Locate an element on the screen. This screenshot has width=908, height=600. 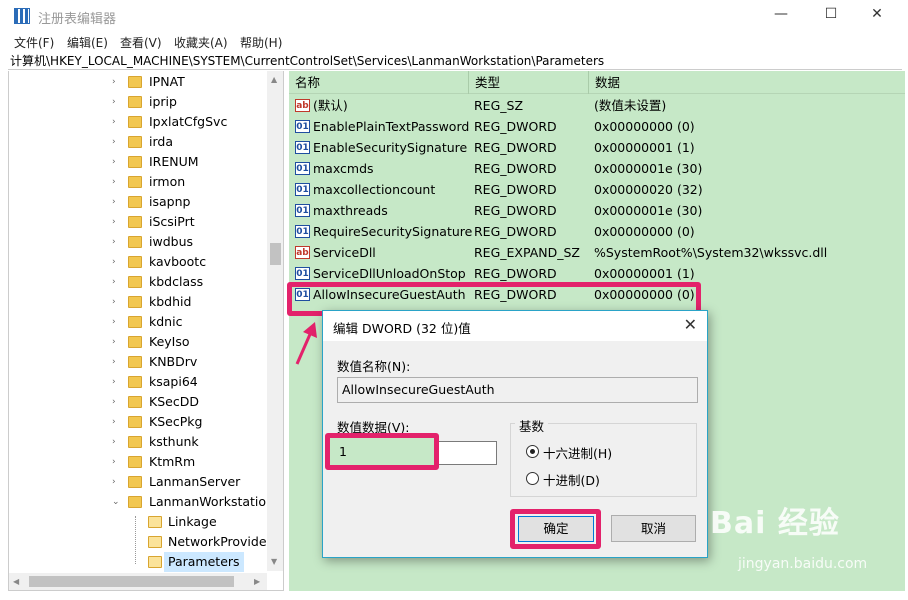
tree-node: › kdnic is located at coordinates (138, 322).